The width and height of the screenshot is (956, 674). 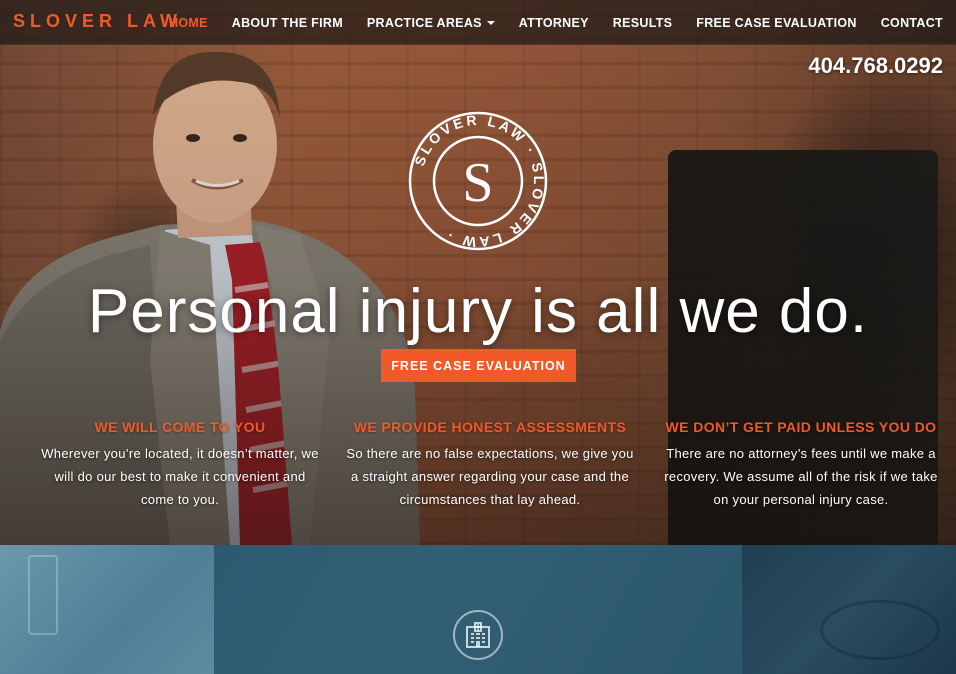 I want to click on nav-free-case-evaluation: FREE CASE EVALUATION, so click(x=776, y=23).